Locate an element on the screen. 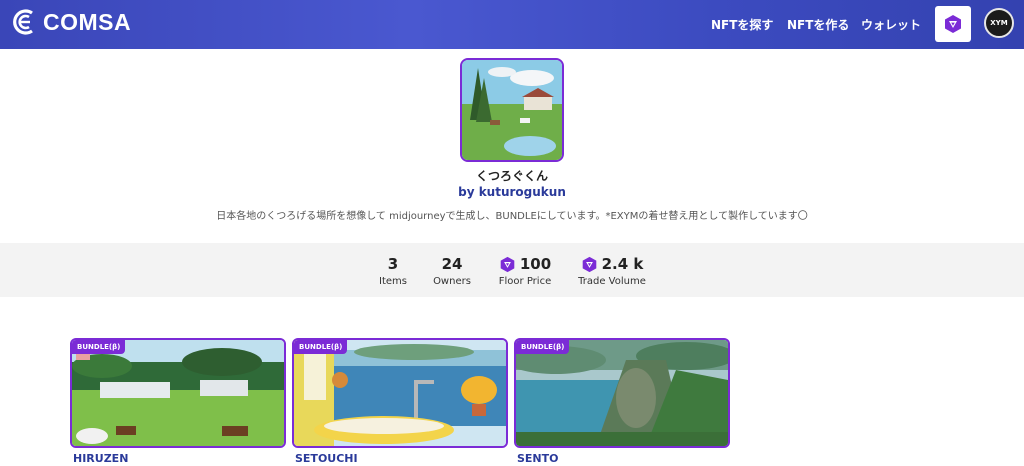 This screenshot has height=466, width=1024. nft-card-hiruzen: BUNDLE(β) HIRUZEN is located at coordinates (178, 401).